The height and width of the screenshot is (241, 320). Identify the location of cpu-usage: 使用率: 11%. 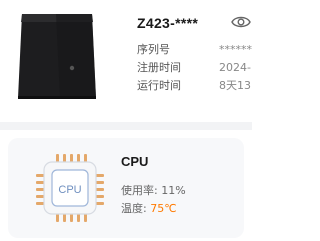
(153, 190).